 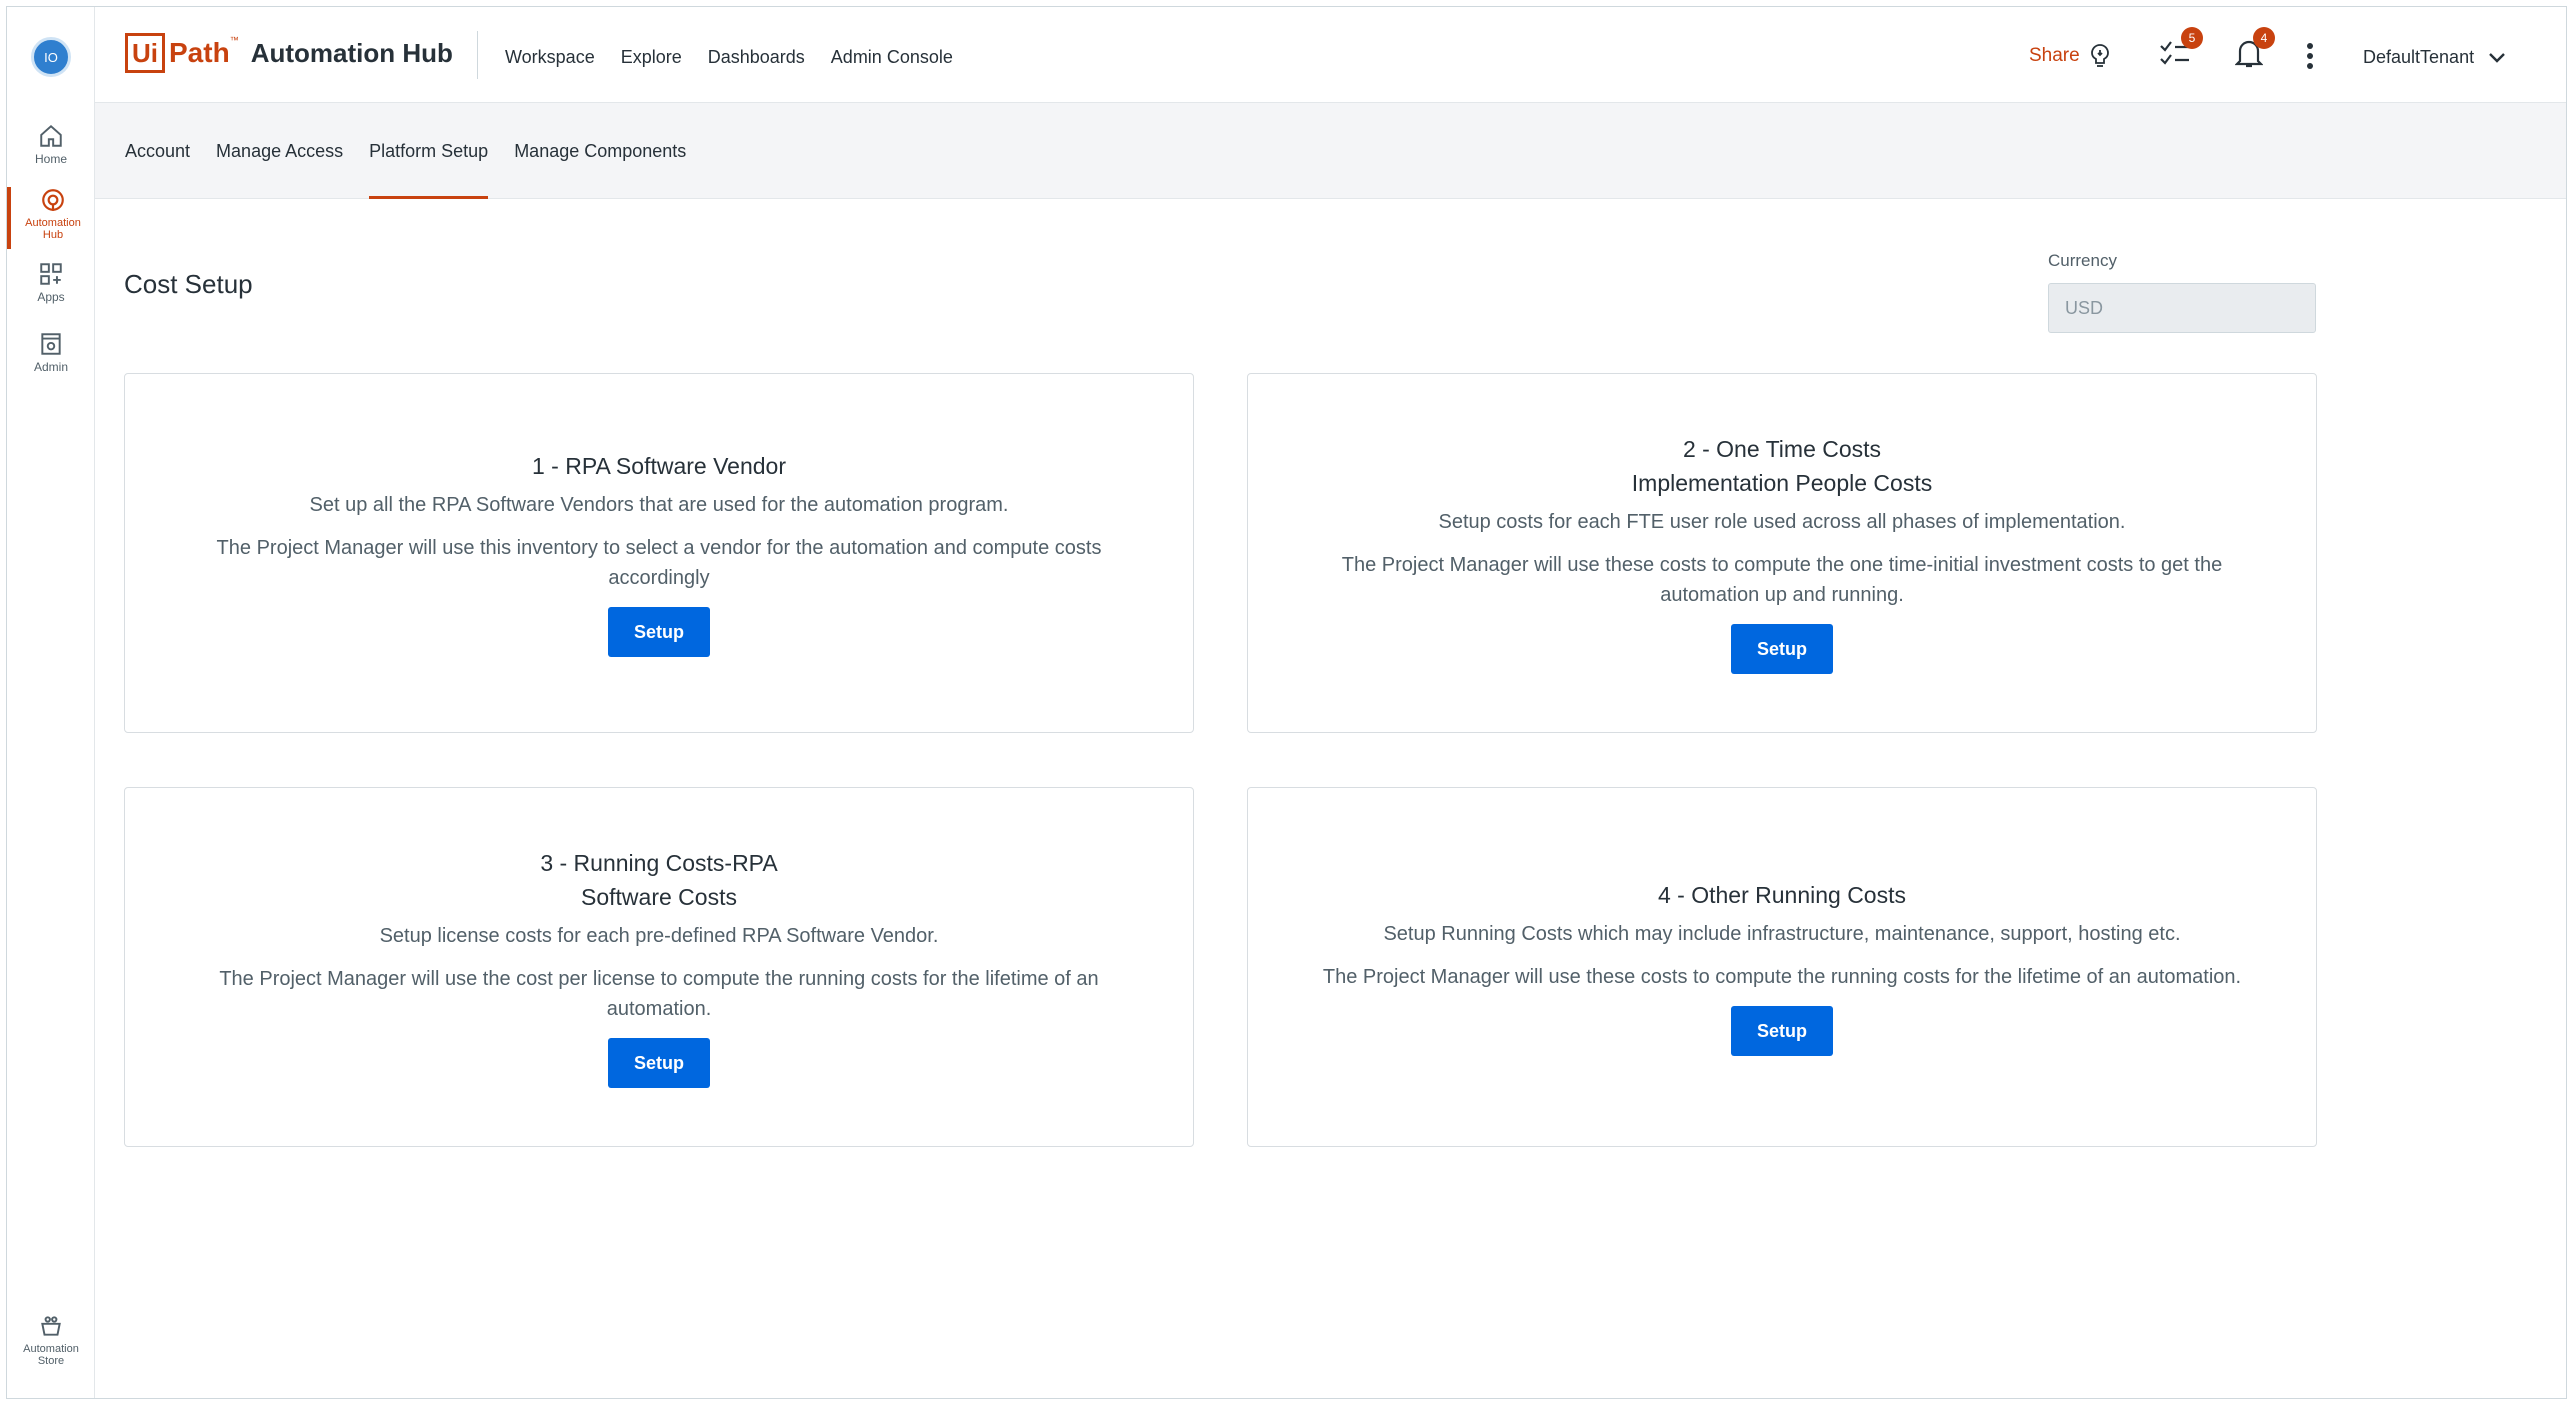 I want to click on rail-label-home: Home, so click(x=50, y=159).